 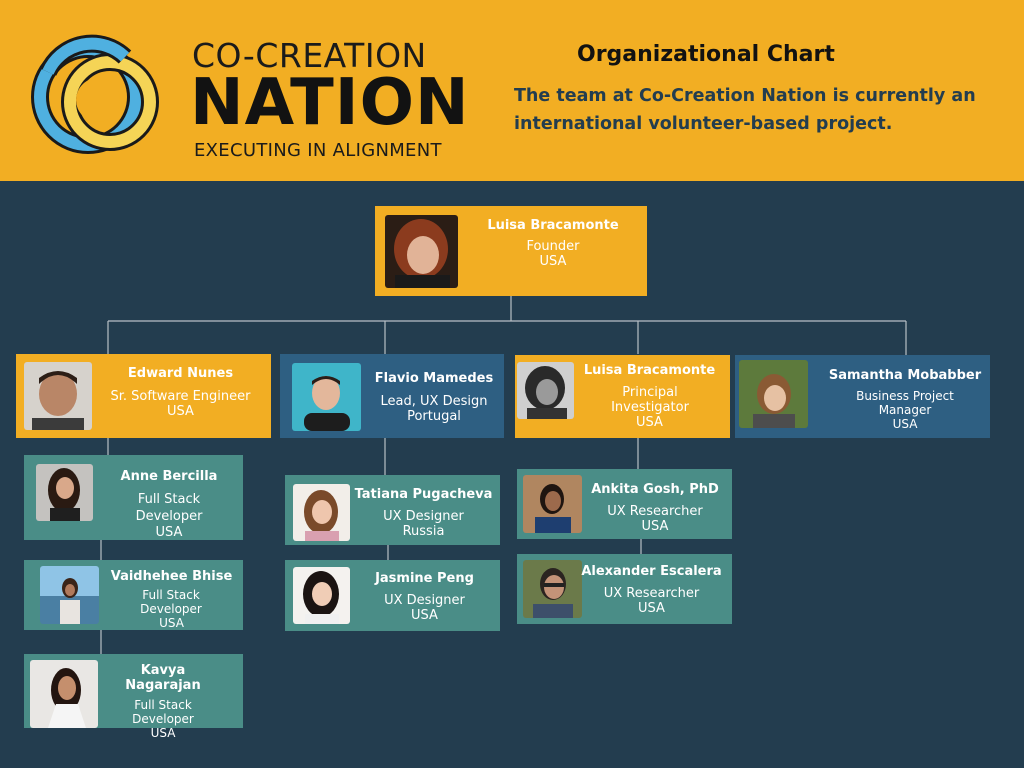 I want to click on card-jasmine-peng: Jasmine Peng UX Designer USA, so click(x=392, y=595).